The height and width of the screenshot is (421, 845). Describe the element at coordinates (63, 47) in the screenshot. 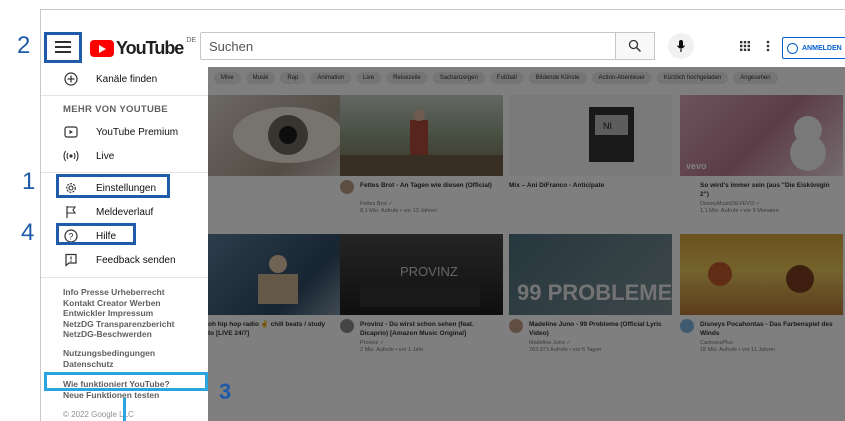

I see `annotation-box-menu` at that location.